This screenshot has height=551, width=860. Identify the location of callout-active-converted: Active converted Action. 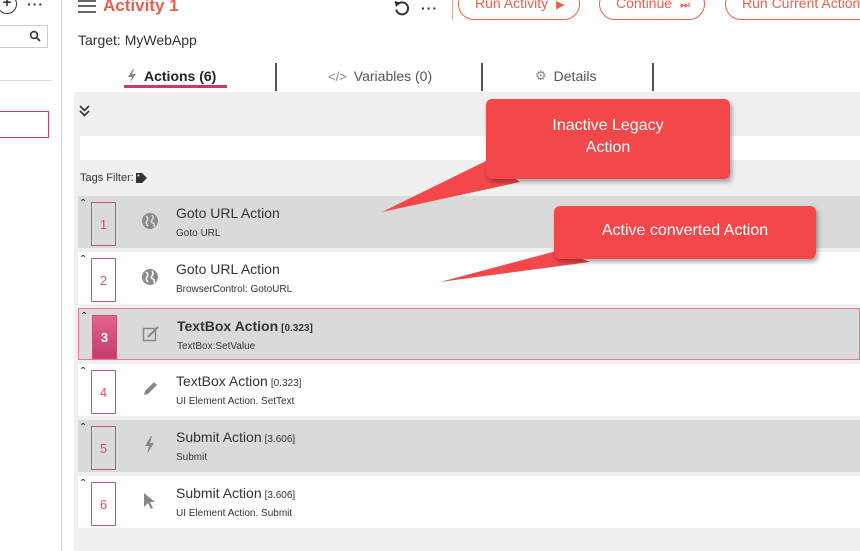
(685, 232).